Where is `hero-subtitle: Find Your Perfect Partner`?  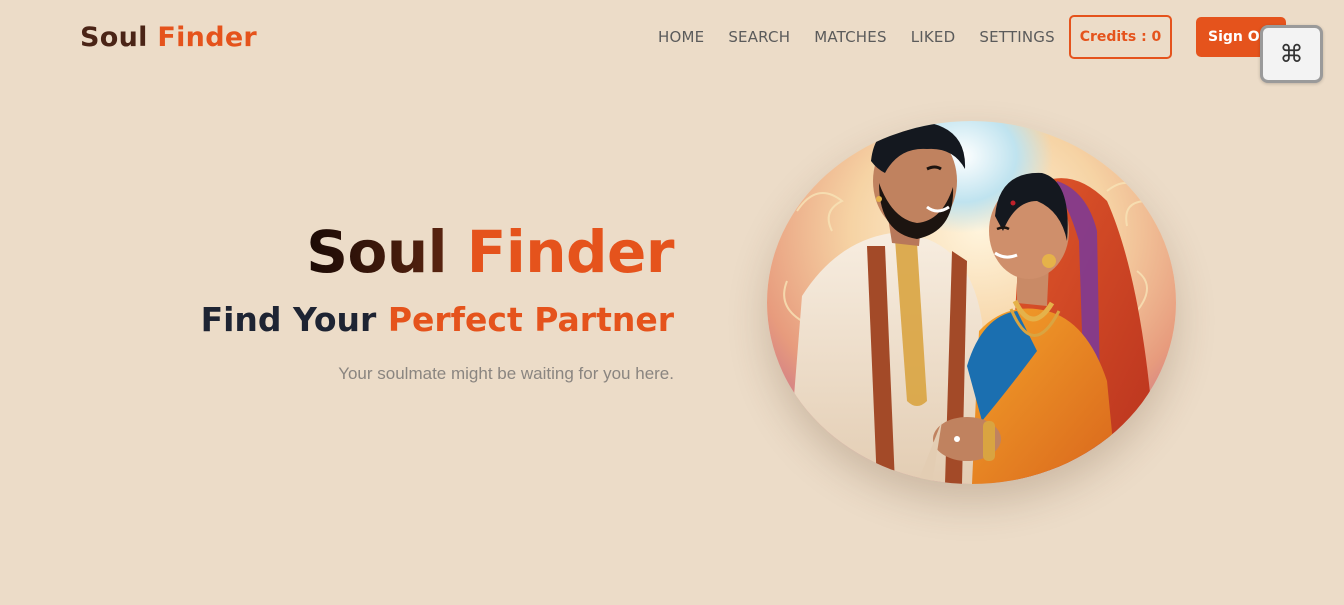
hero-subtitle: Find Your Perfect Partner is located at coordinates (437, 319).